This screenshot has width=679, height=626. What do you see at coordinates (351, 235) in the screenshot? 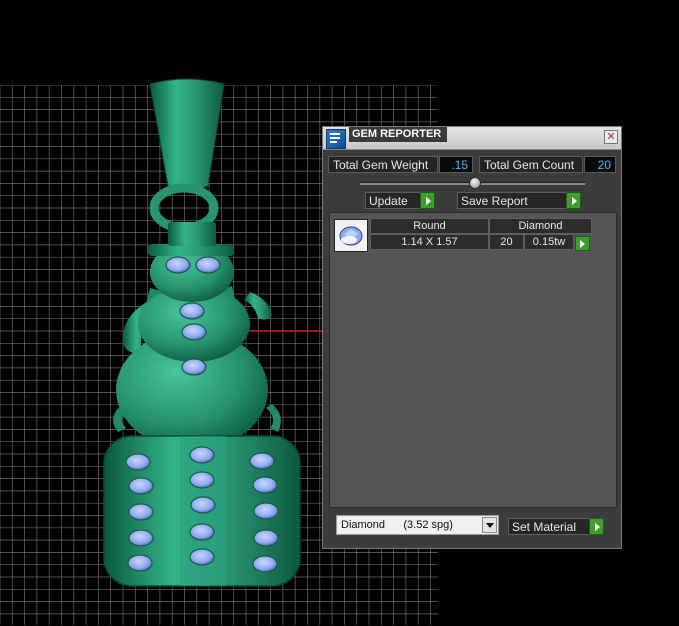
I see `round-gem-icon` at bounding box center [351, 235].